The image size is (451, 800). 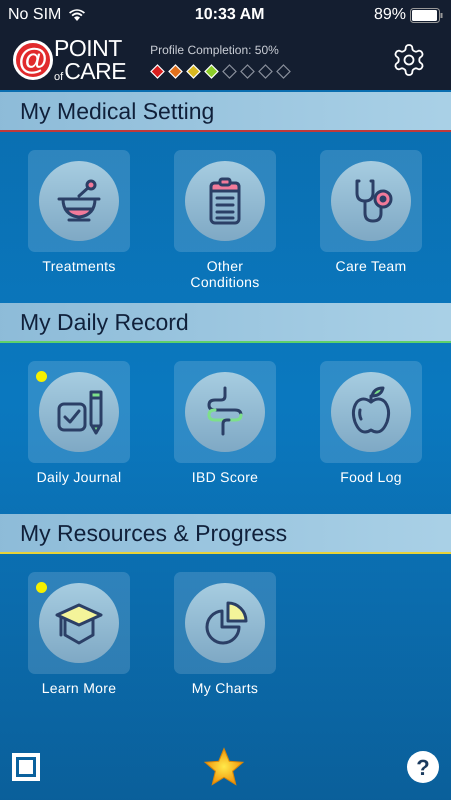 What do you see at coordinates (77, 15) in the screenshot?
I see `wifi-icon` at bounding box center [77, 15].